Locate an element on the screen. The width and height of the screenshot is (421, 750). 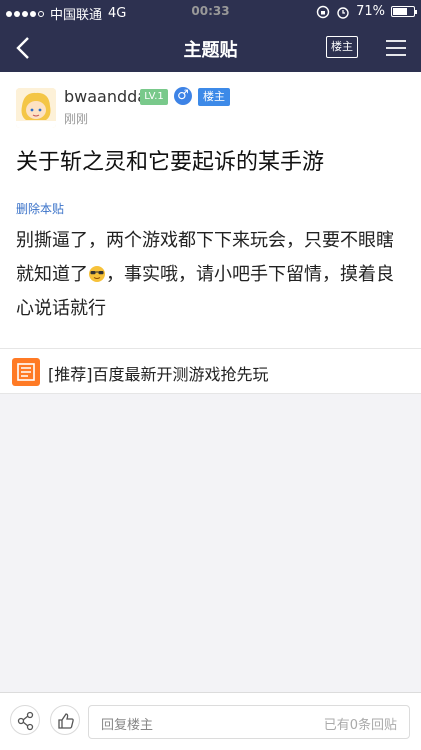
bottom-bar: 回复楼主 已有0条回贴 is located at coordinates (210, 721).